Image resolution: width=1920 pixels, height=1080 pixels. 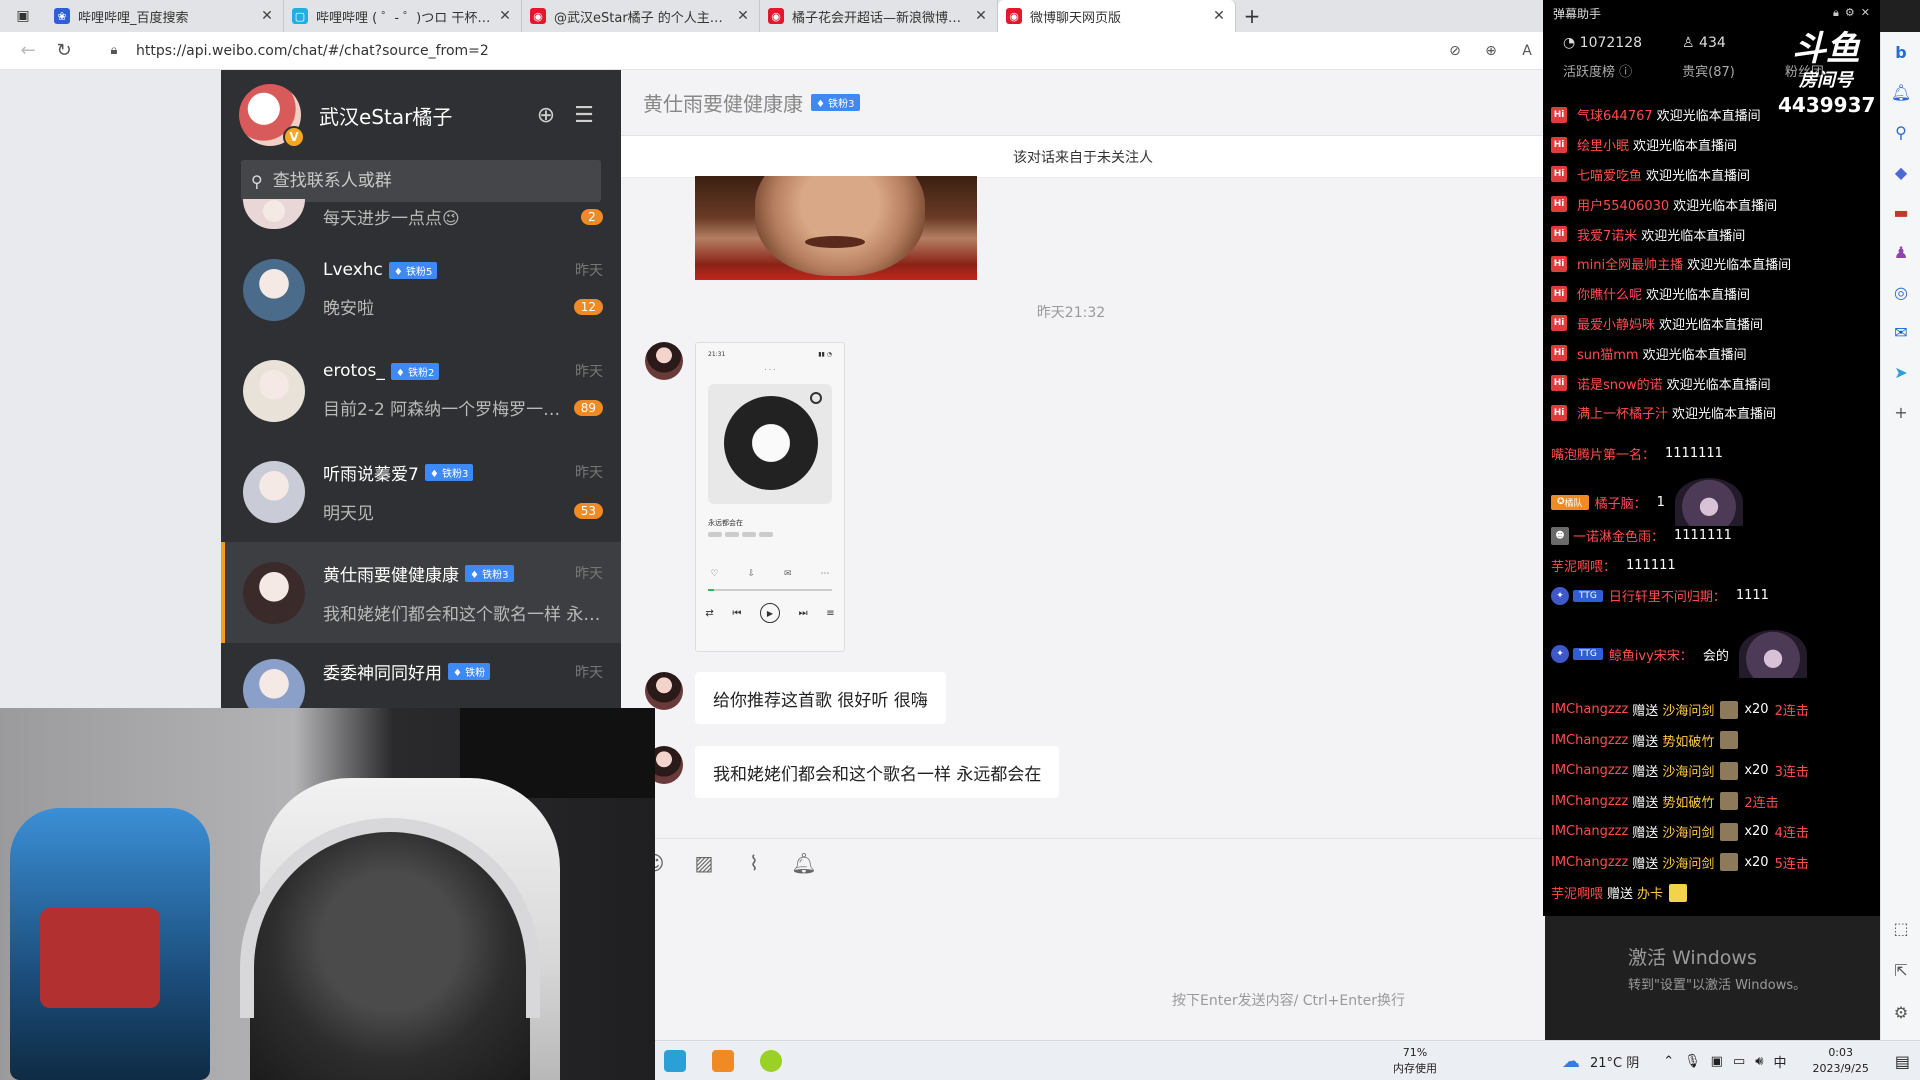 What do you see at coordinates (421, 491) in the screenshot?
I see `contact-item: 听雨说蓁爱7 ♦ 铁粉3 昨天 明天见 53` at bounding box center [421, 491].